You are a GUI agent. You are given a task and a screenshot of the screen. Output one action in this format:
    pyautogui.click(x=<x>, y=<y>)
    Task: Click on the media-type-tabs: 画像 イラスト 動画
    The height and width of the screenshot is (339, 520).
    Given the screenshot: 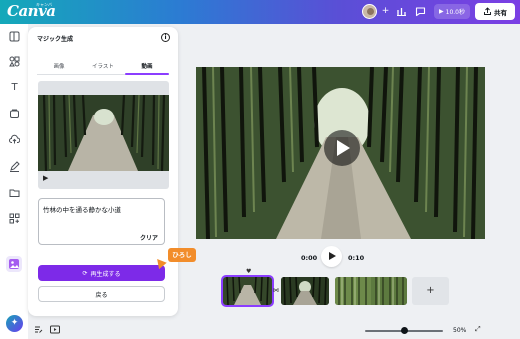 What is the action you would take?
    pyautogui.click(x=103, y=68)
    